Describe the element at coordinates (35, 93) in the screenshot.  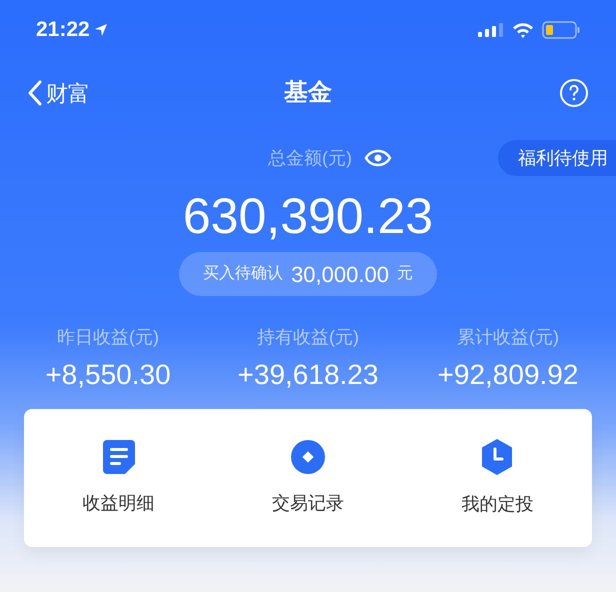
I see `chevron-left-icon` at that location.